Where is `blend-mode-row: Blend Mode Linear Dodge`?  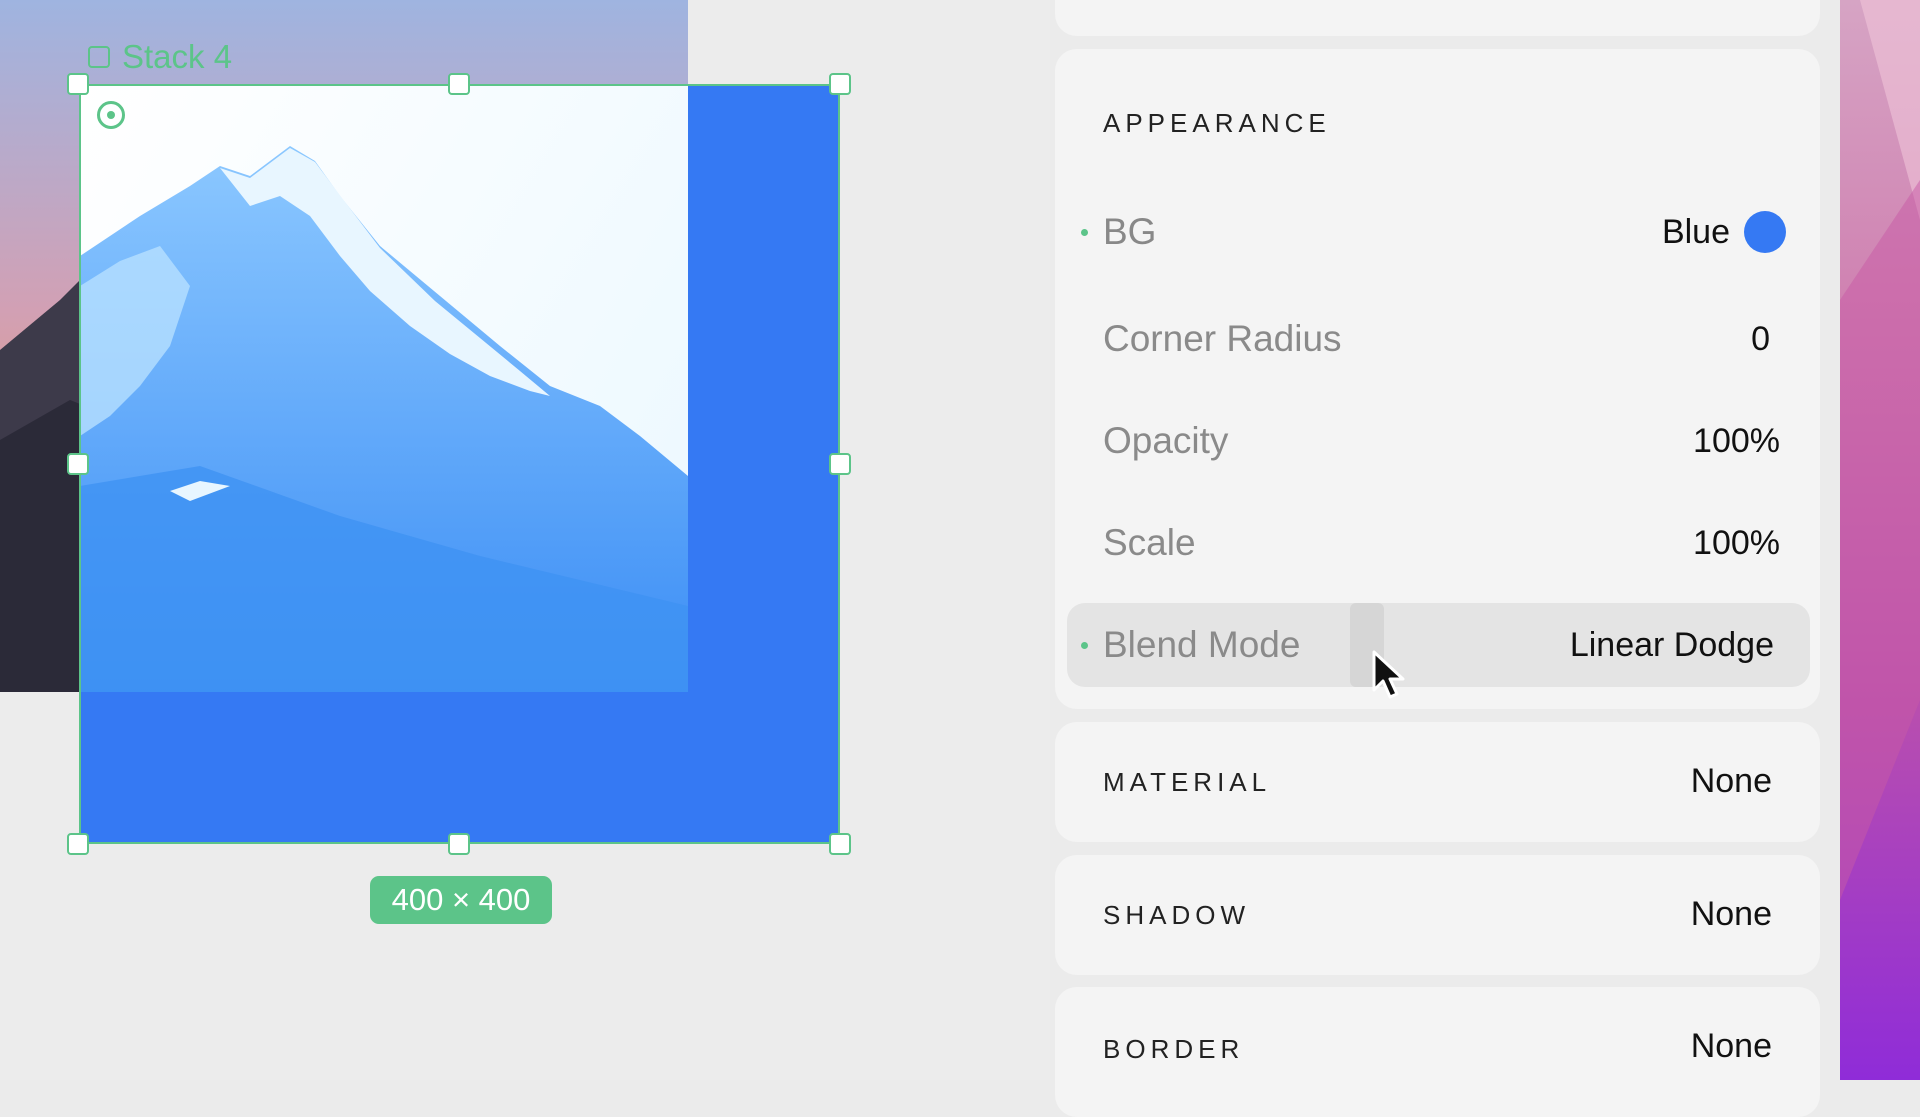 blend-mode-row: Blend Mode Linear Dodge is located at coordinates (1430, 645).